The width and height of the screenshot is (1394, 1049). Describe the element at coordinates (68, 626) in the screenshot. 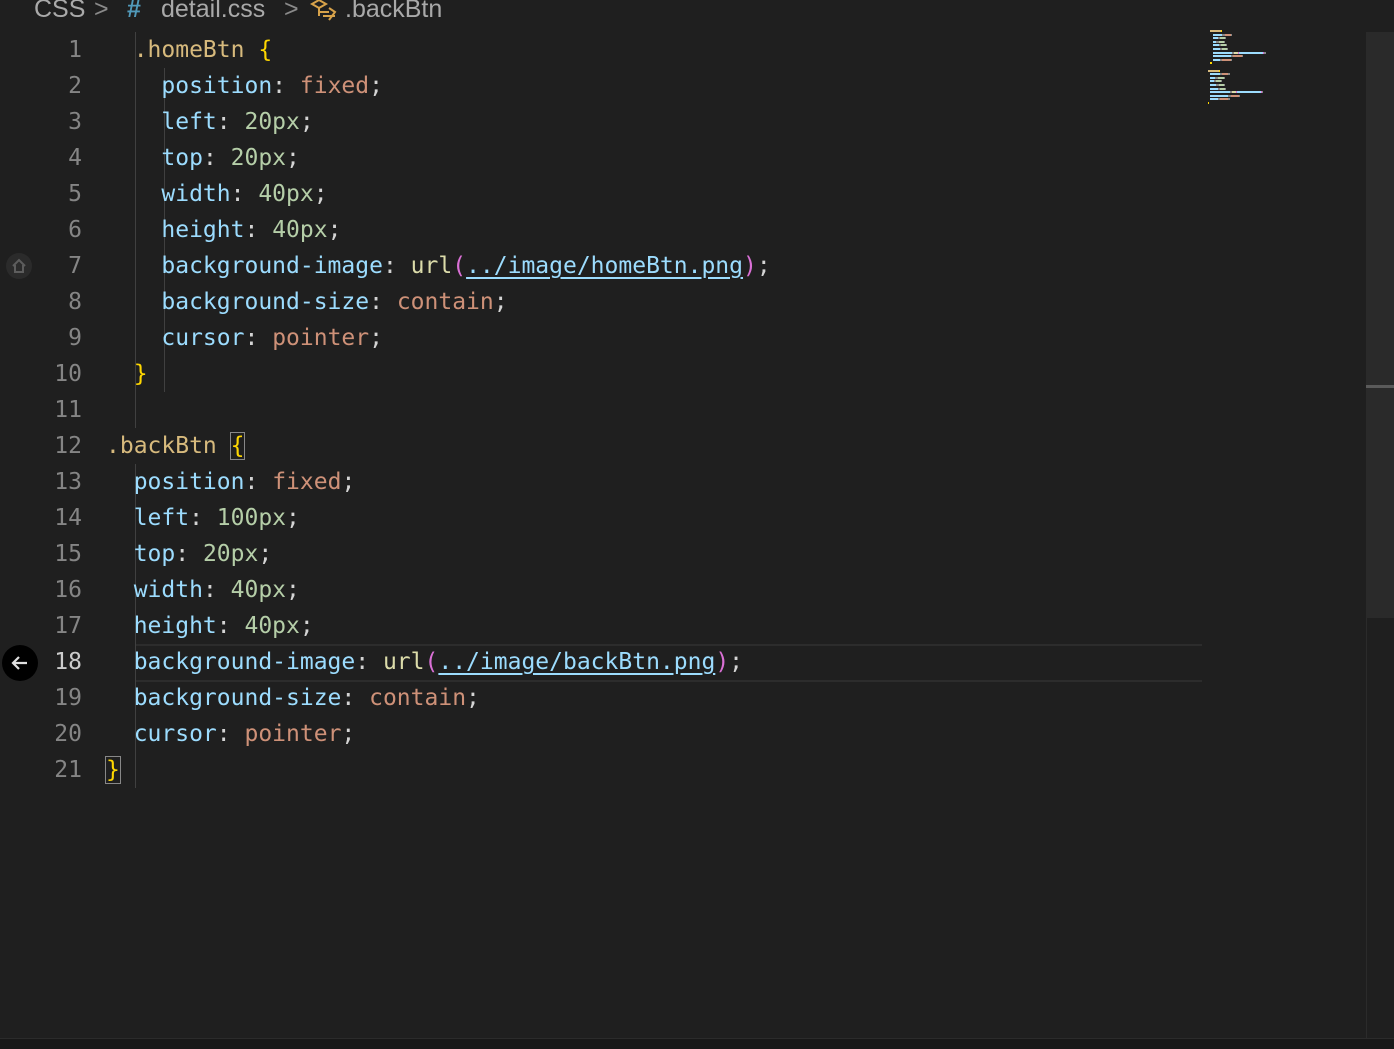

I see `line-number: 17` at that location.